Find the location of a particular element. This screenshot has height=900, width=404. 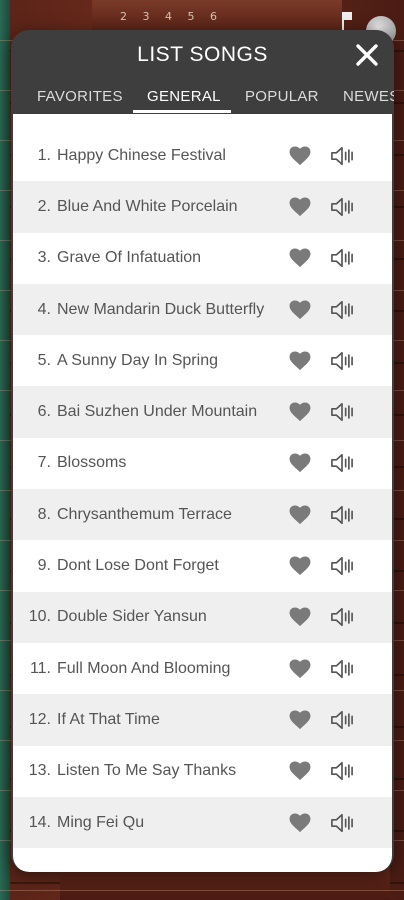

song-number: 4. is located at coordinates (44, 309).